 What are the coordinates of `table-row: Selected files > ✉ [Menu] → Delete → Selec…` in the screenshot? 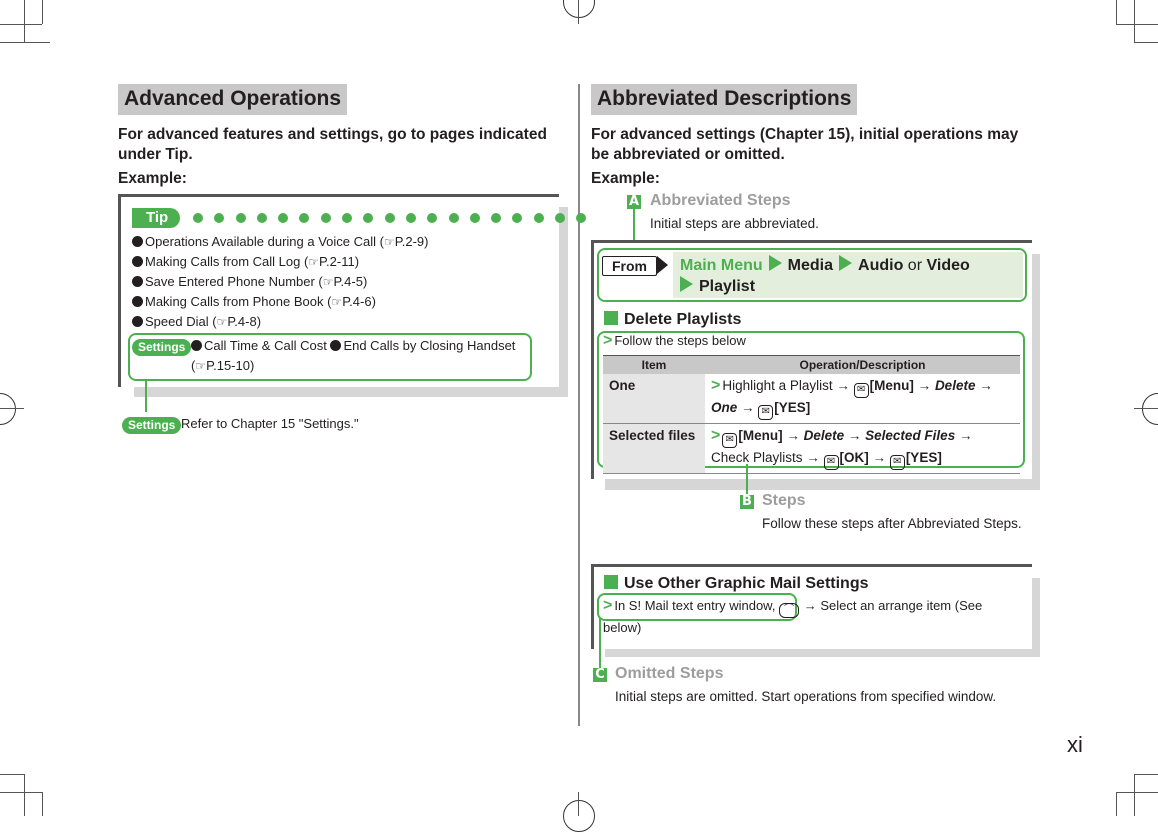 It's located at (811, 448).